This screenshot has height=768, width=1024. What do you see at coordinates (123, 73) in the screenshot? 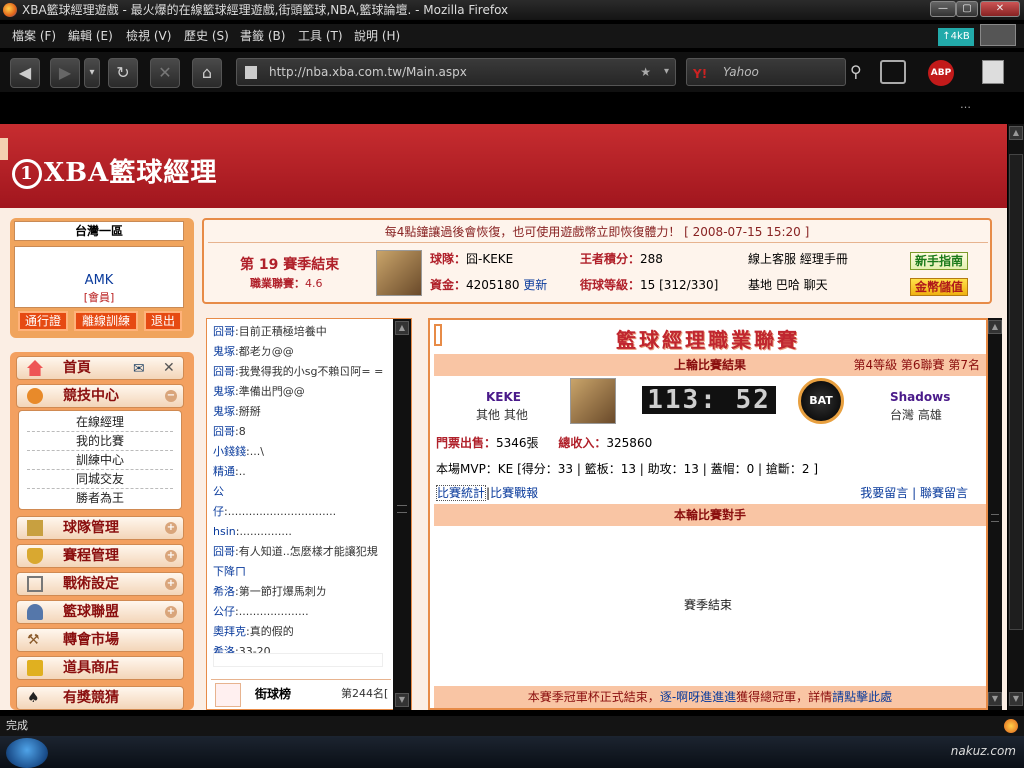
I see `reload-icon: ↻` at bounding box center [123, 73].